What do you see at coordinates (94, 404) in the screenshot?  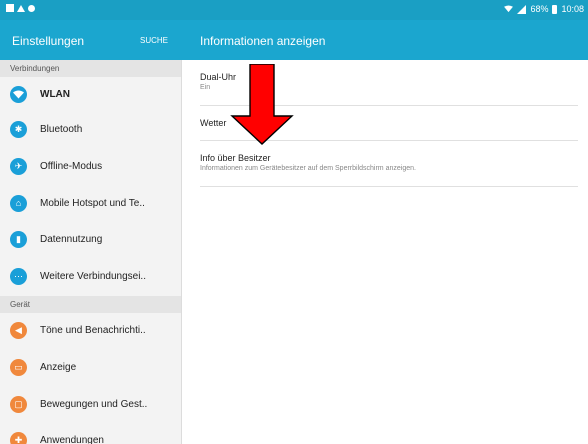 I see `sidebar-item-label: Bewegungen und Gest..` at bounding box center [94, 404].